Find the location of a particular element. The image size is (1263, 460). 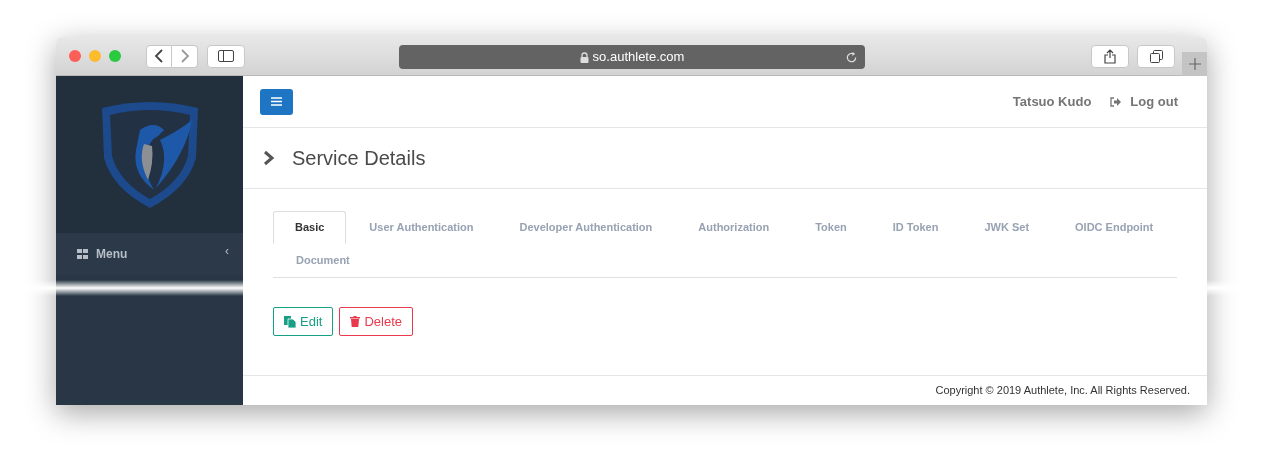

menu-icon is located at coordinates (276, 101).